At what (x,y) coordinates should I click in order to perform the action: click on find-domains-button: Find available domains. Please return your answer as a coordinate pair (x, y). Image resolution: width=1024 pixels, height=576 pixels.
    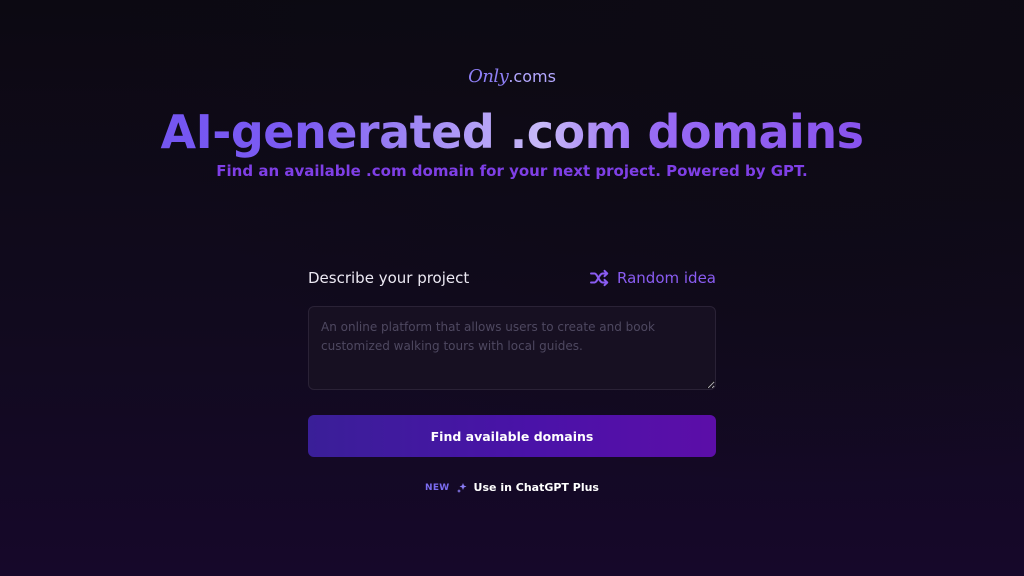
    Looking at the image, I should click on (512, 436).